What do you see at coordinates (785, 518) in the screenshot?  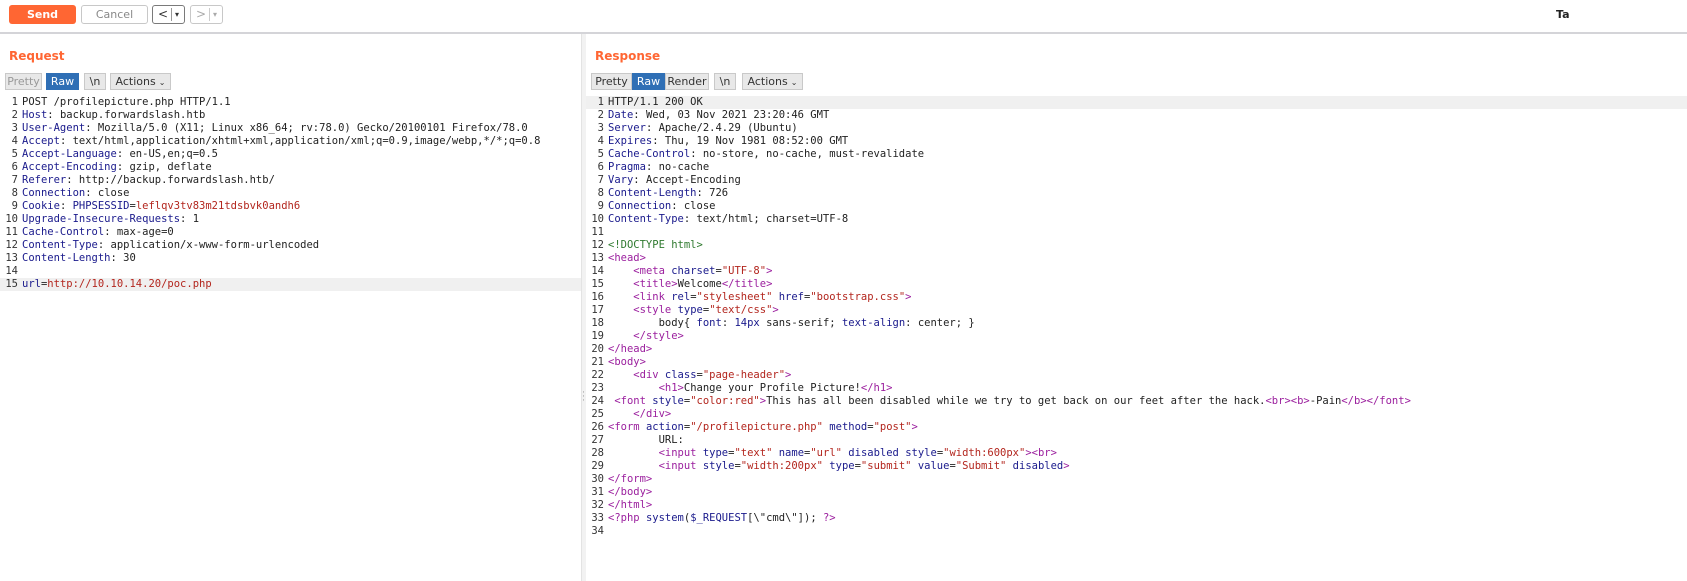 I see `code-token: [\"cmd\"]);` at bounding box center [785, 518].